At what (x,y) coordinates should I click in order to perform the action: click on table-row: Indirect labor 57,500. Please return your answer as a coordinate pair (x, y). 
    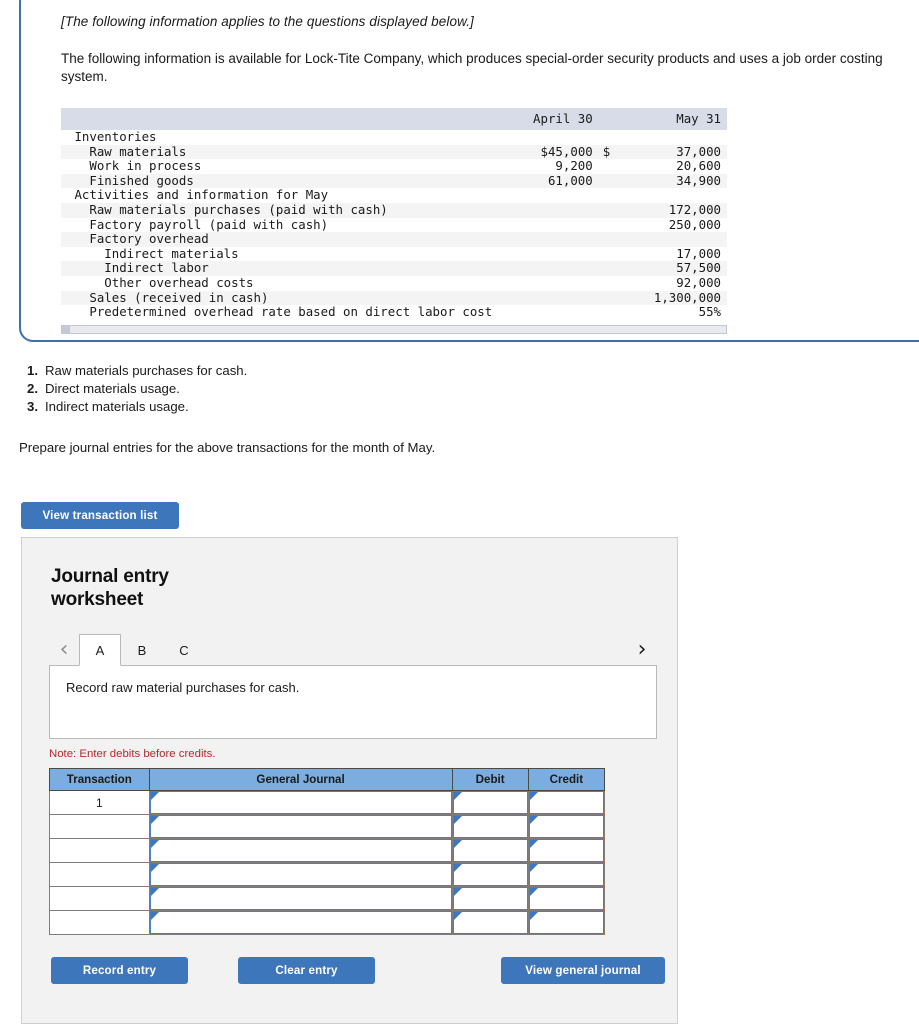
    Looking at the image, I should click on (394, 268).